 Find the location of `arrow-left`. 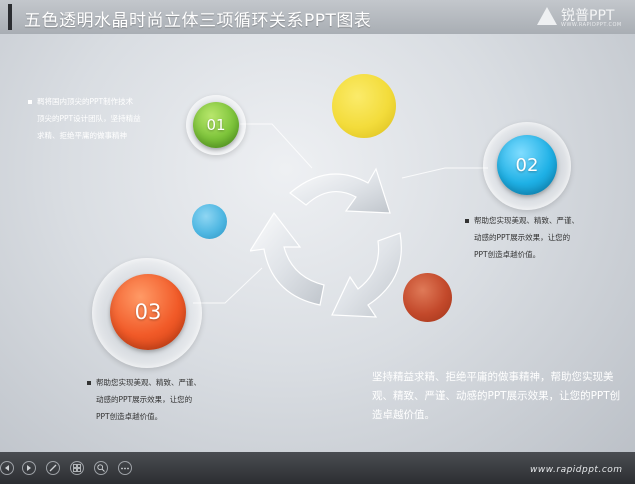

arrow-left is located at coordinates (287, 258).